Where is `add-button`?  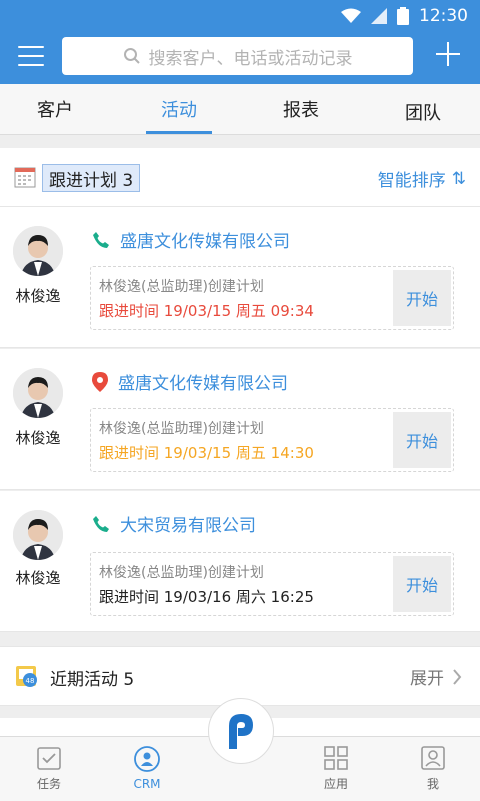
add-button is located at coordinates (448, 54).